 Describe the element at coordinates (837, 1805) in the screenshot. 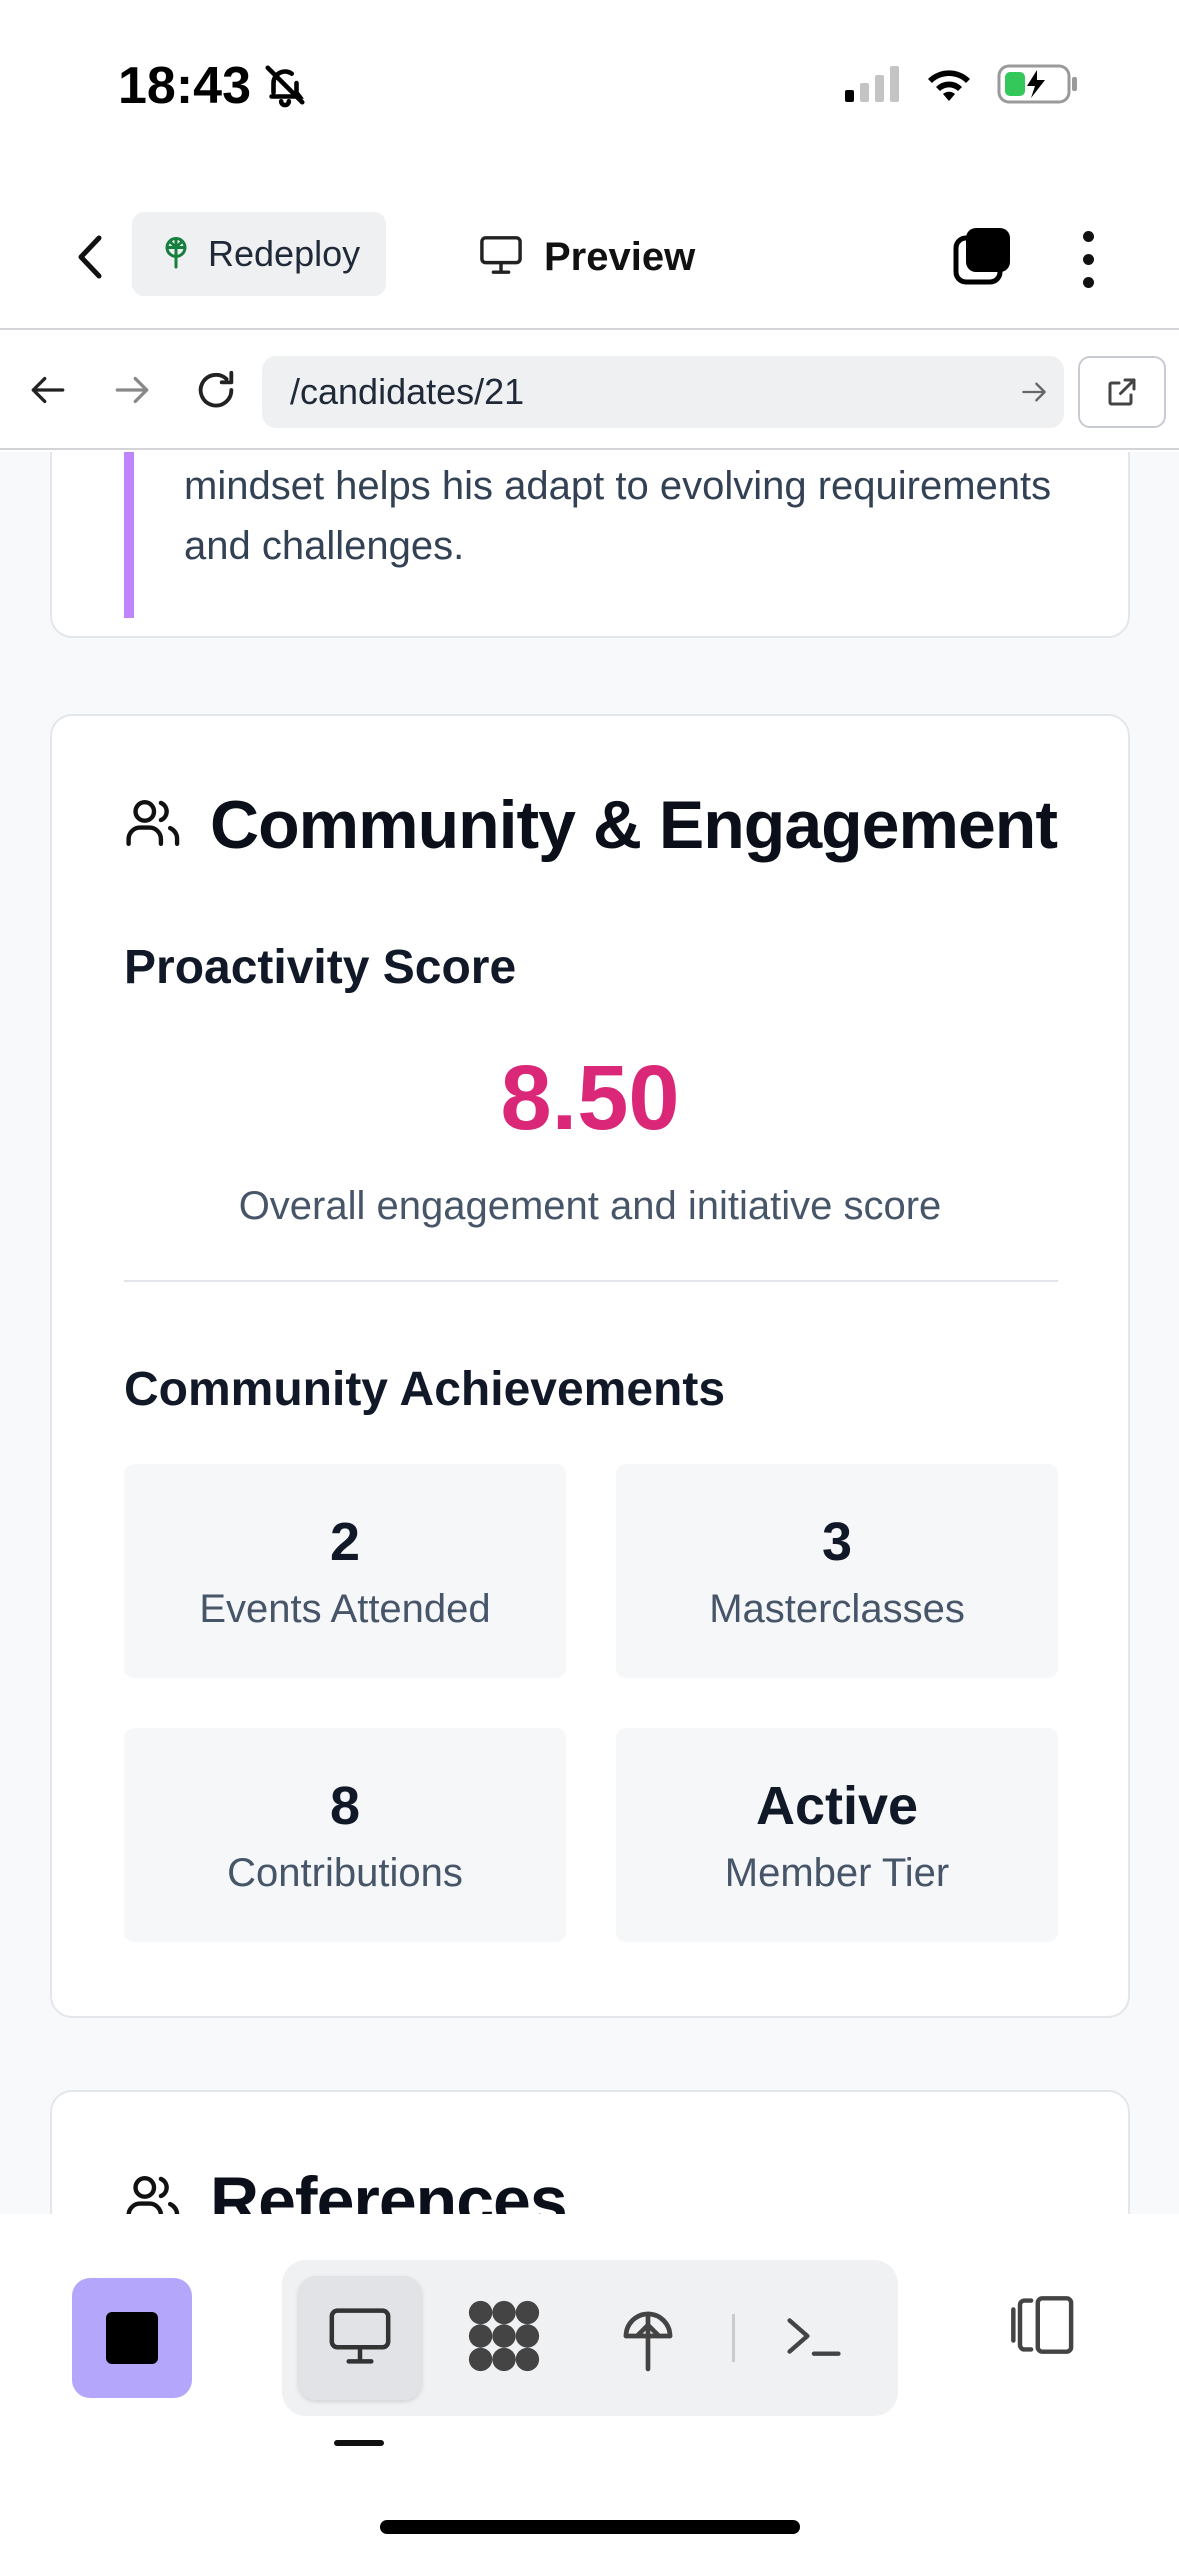

I see `achievement-value: Active` at that location.